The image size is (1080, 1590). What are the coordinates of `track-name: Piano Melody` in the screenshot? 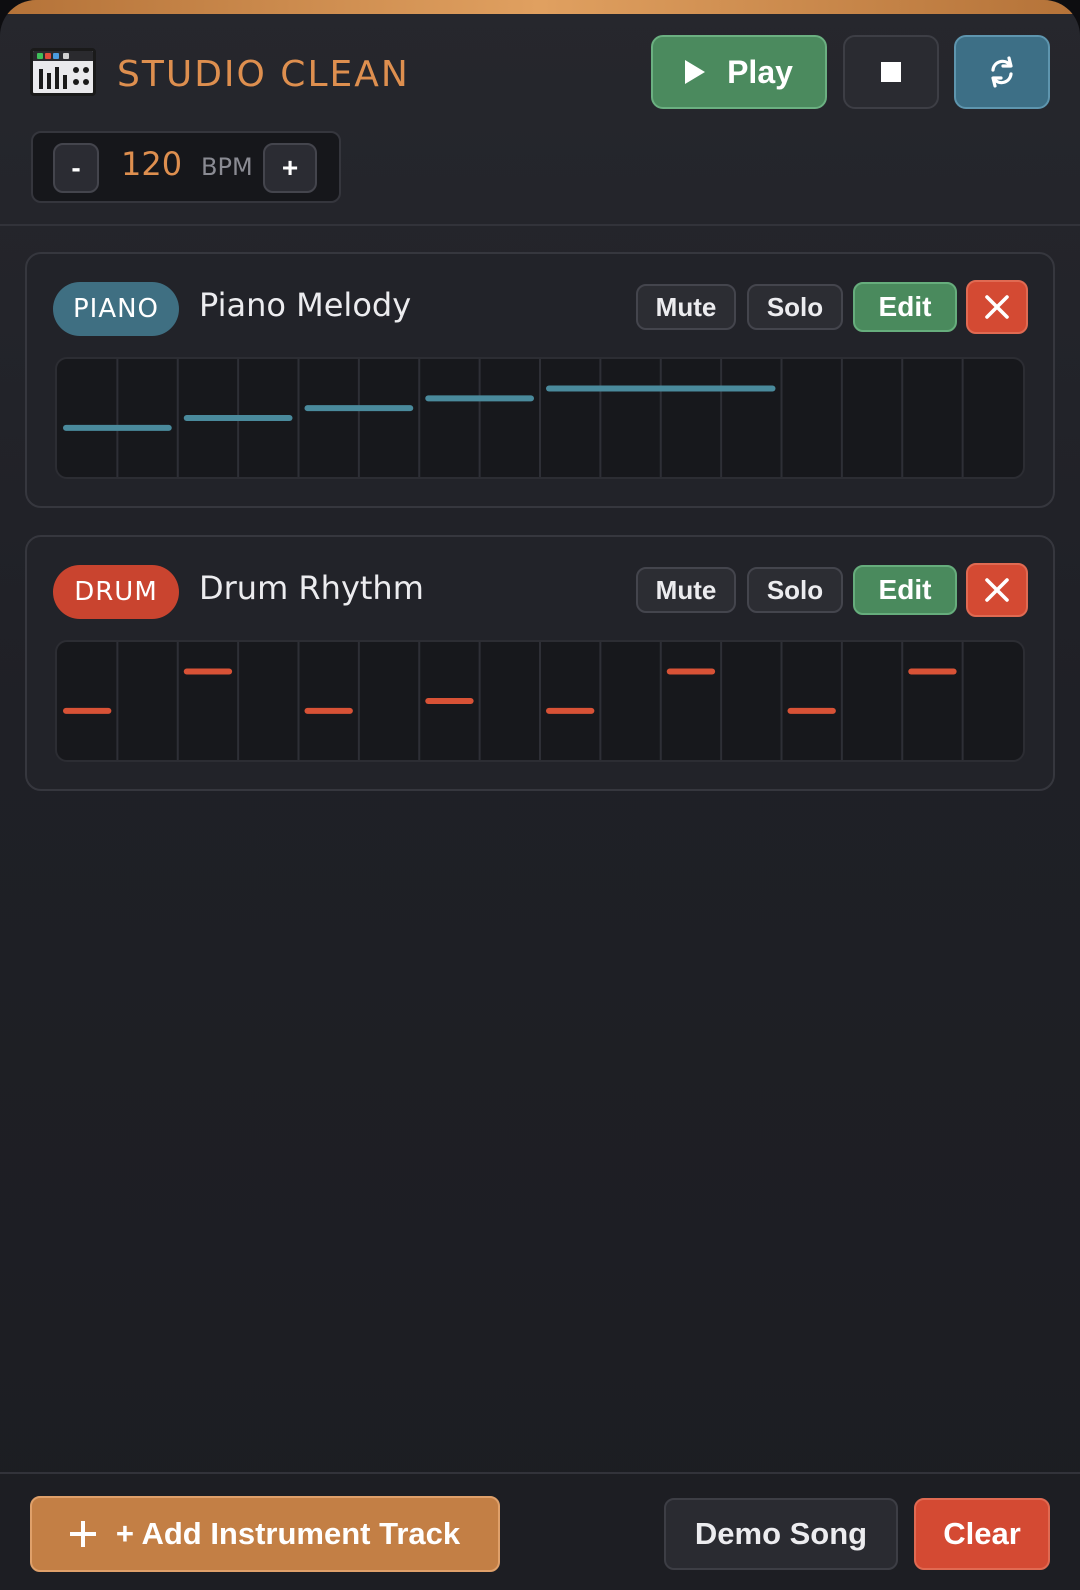 It's located at (305, 305).